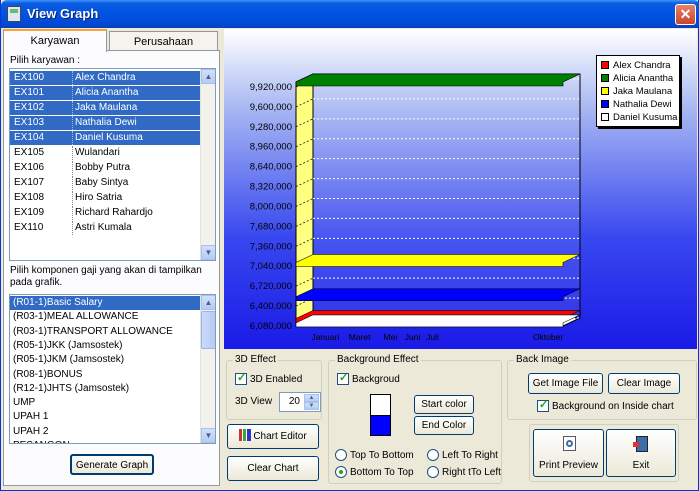 The width and height of the screenshot is (699, 491). I want to click on radio-top-to-bottom: Top To Bottom, so click(374, 455).